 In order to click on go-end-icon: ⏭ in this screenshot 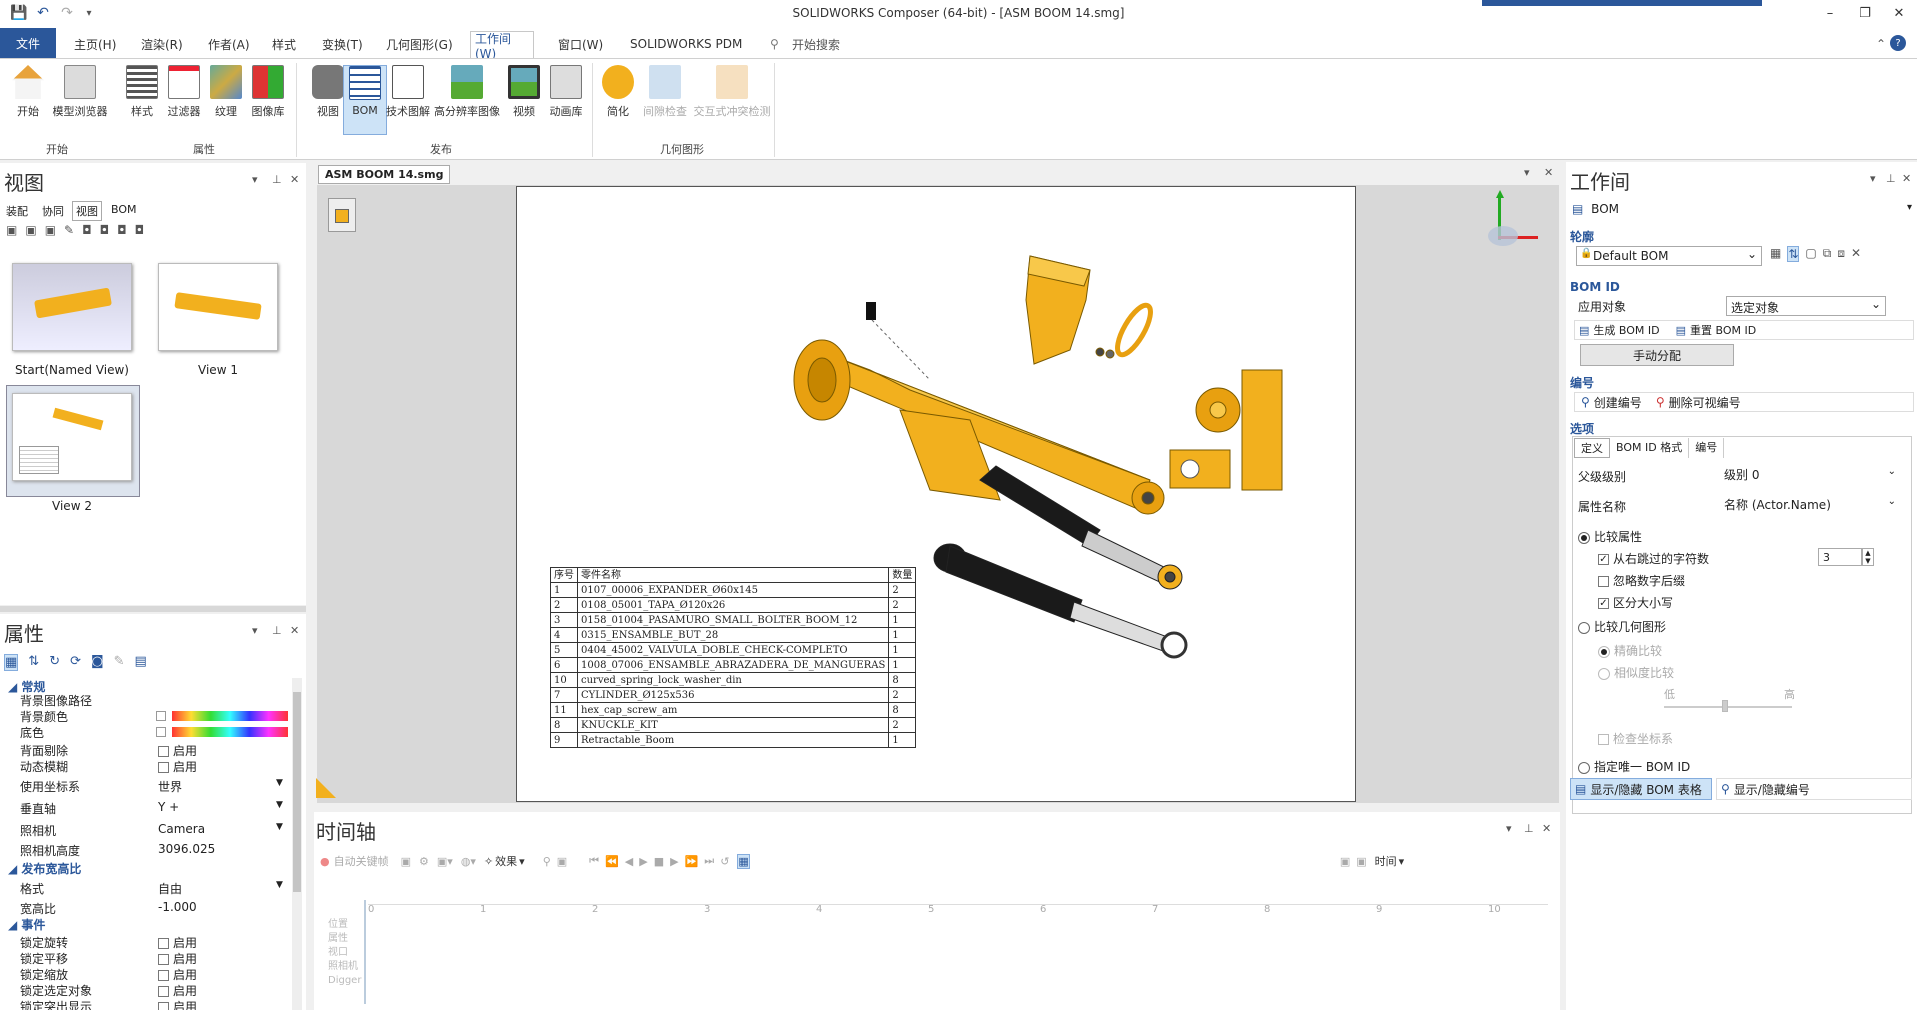, I will do `click(709, 861)`.